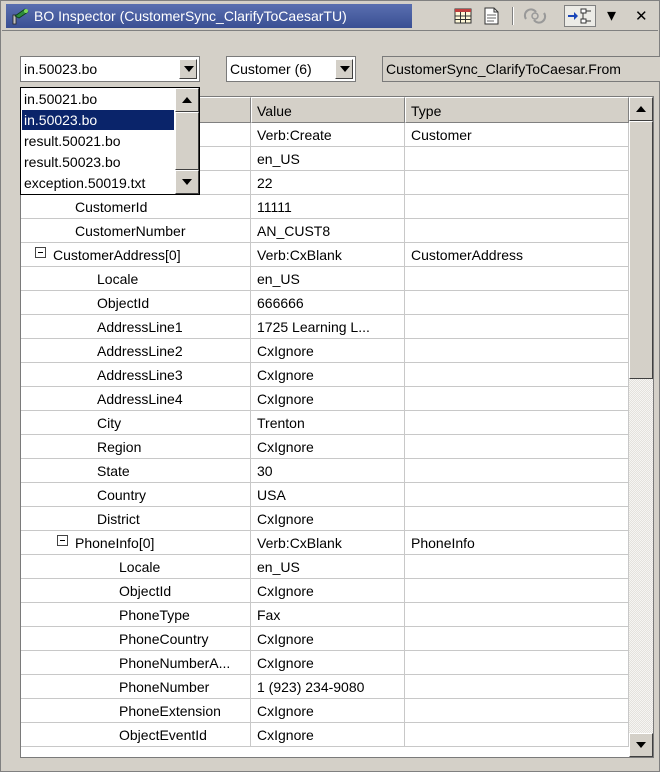 This screenshot has height=772, width=660. What do you see at coordinates (110, 69) in the screenshot?
I see `file-select: in.50023.bo` at bounding box center [110, 69].